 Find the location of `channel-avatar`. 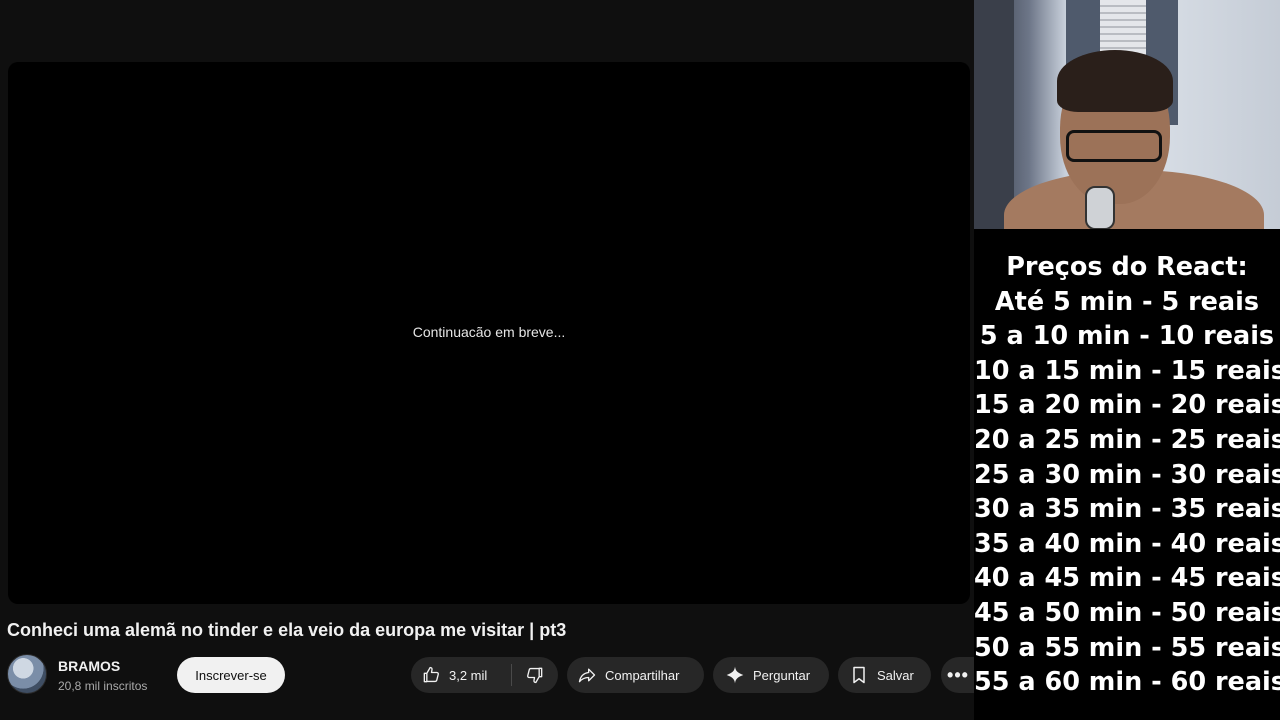

channel-avatar is located at coordinates (27, 674).